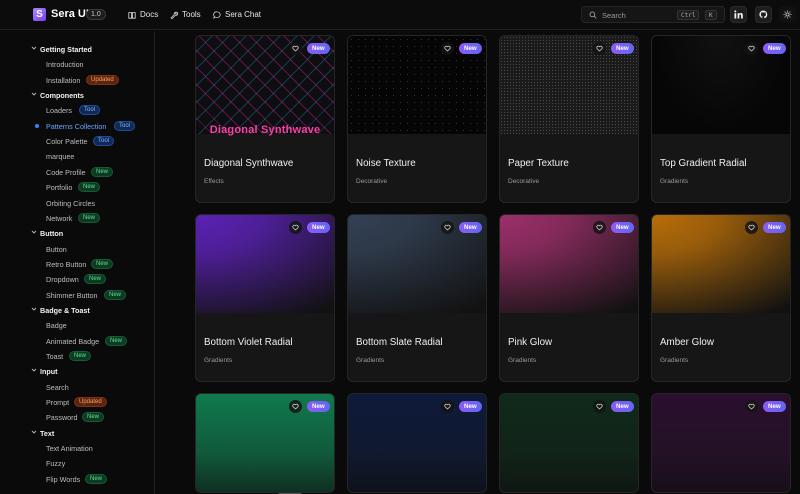 The width and height of the screenshot is (800, 494). Describe the element at coordinates (77, 448) in the screenshot. I see `sidebar-item: Text Animation` at that location.